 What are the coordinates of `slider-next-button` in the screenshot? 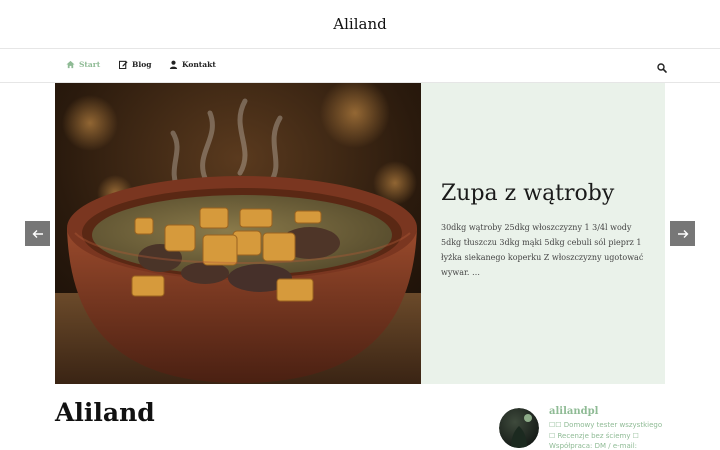 It's located at (682, 233).